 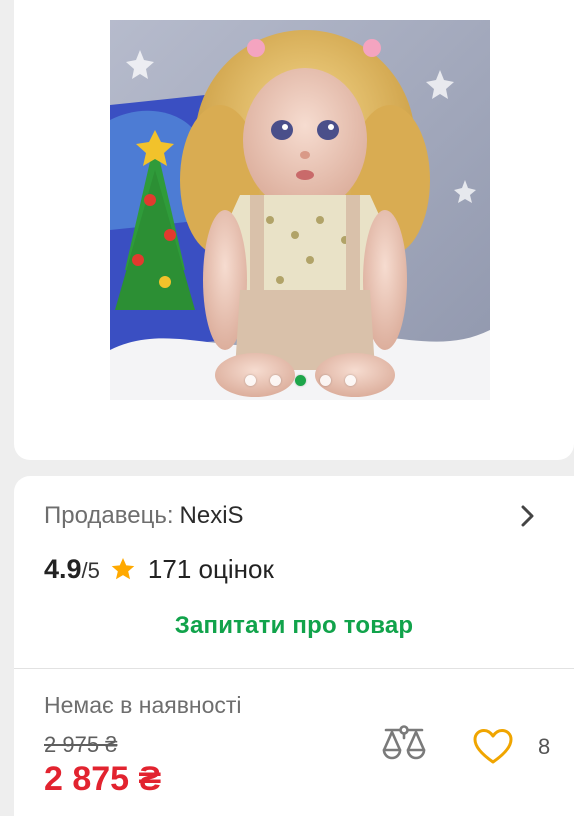 I want to click on rating-value: 4.9, so click(x=63, y=569).